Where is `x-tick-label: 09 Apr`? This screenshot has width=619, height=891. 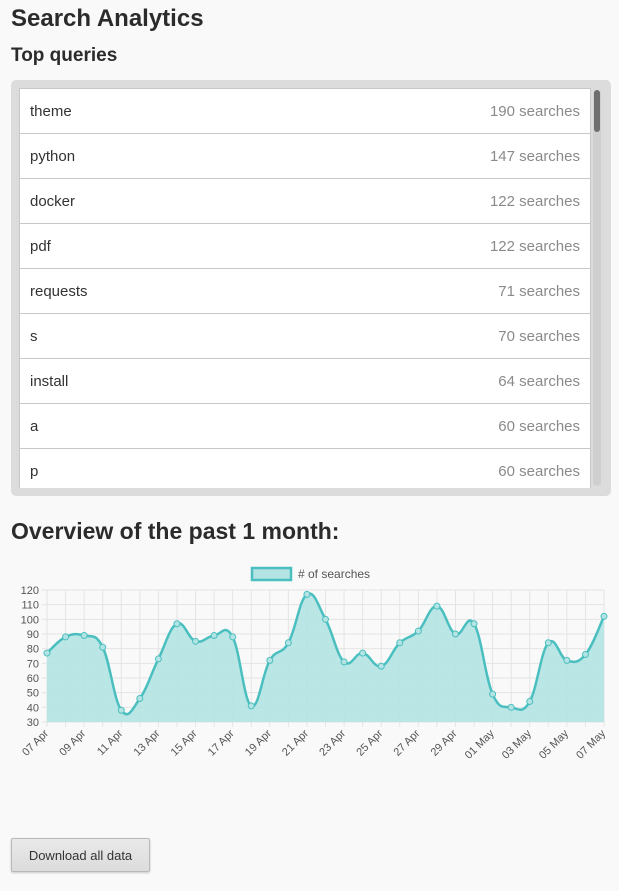 x-tick-label: 09 Apr is located at coordinates (72, 742).